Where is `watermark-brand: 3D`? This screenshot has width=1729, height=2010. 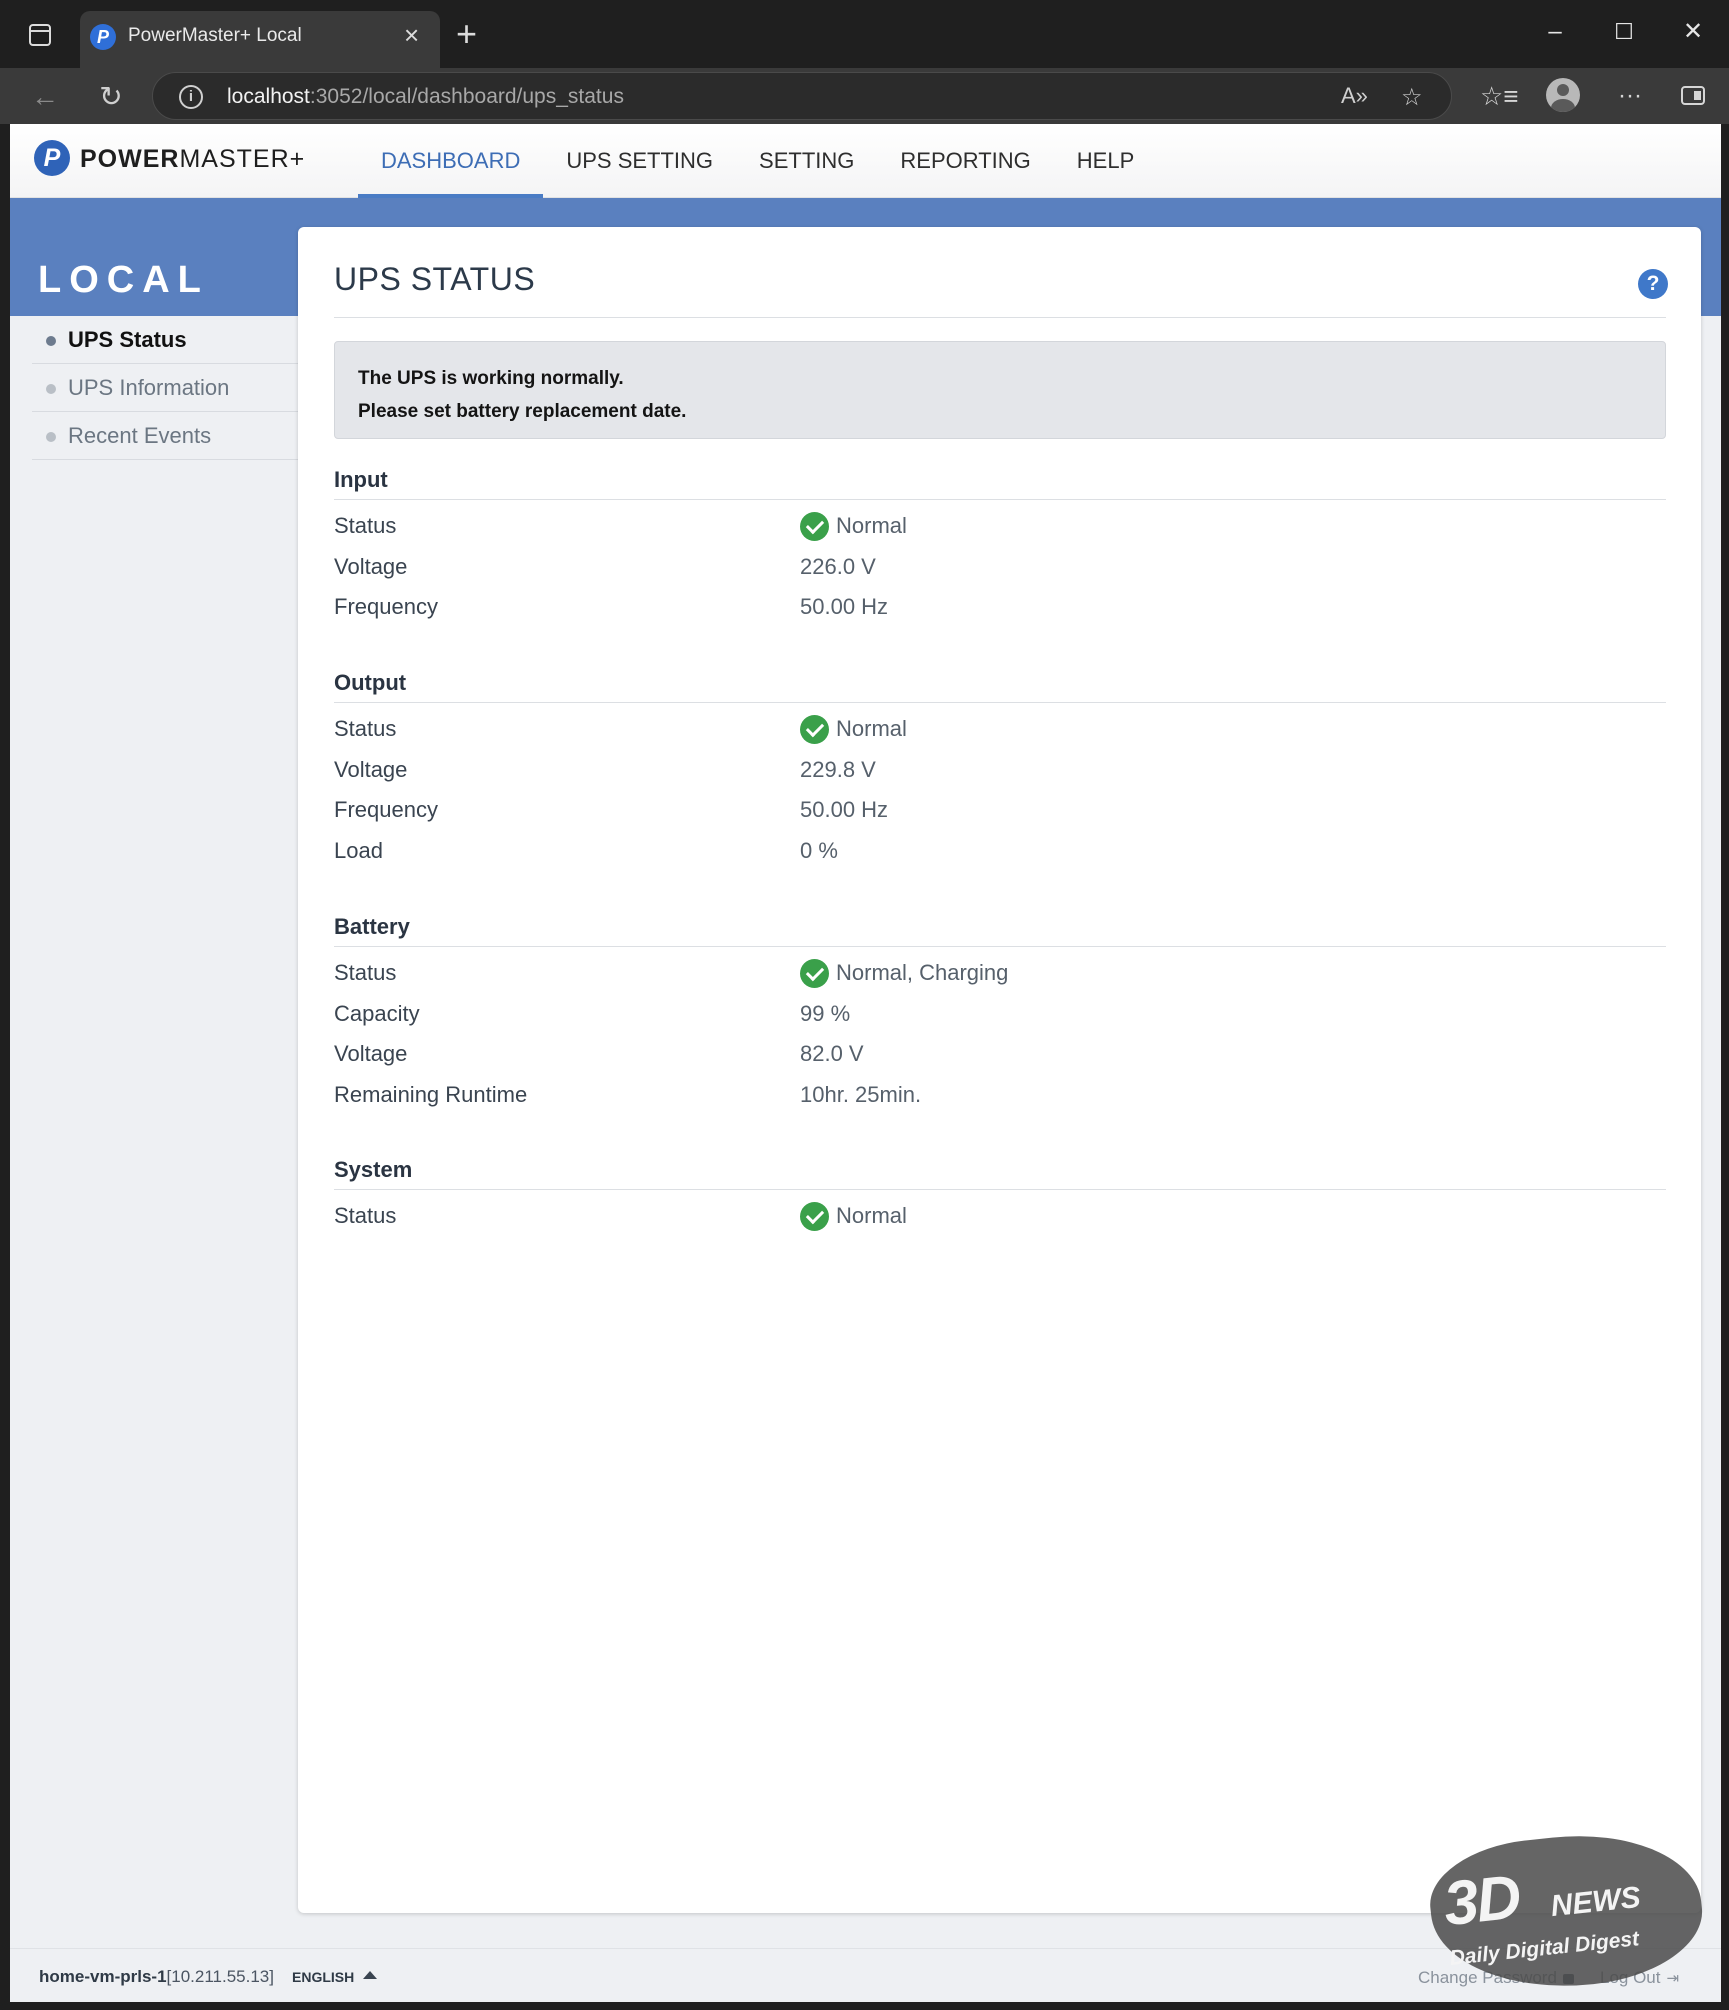 watermark-brand: 3D is located at coordinates (1481, 1901).